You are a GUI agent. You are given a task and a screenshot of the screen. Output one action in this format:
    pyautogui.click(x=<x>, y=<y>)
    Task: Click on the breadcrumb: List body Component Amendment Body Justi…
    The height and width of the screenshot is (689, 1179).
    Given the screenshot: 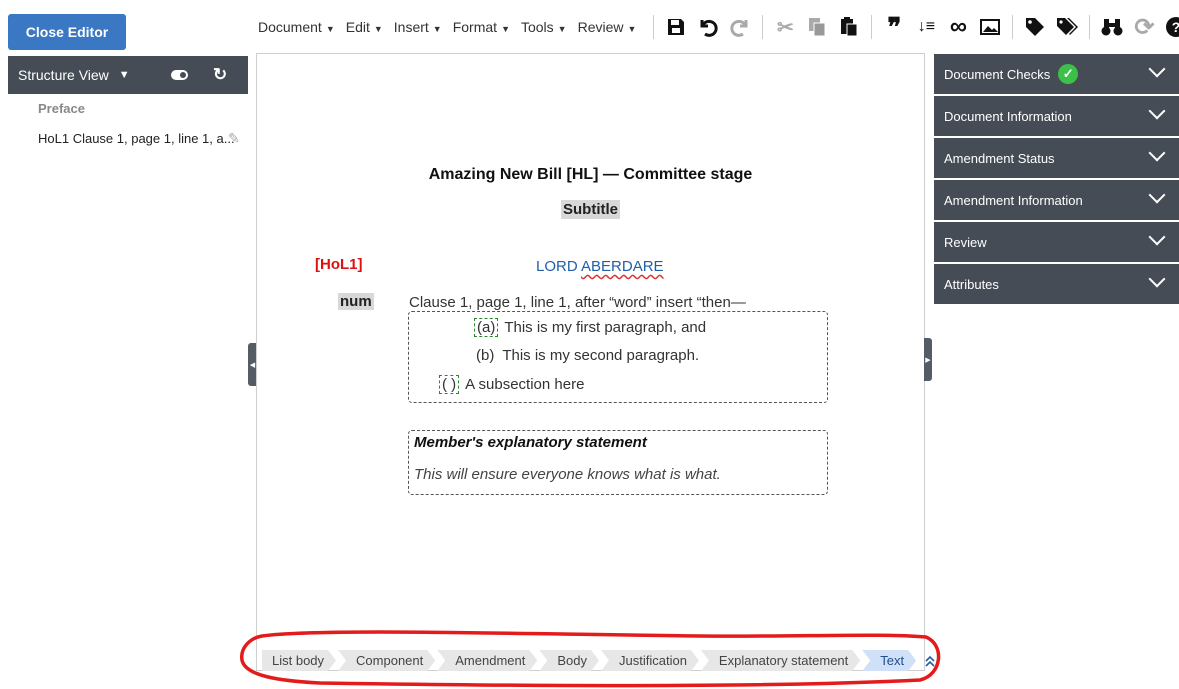 What is the action you would take?
    pyautogui.click(x=599, y=660)
    